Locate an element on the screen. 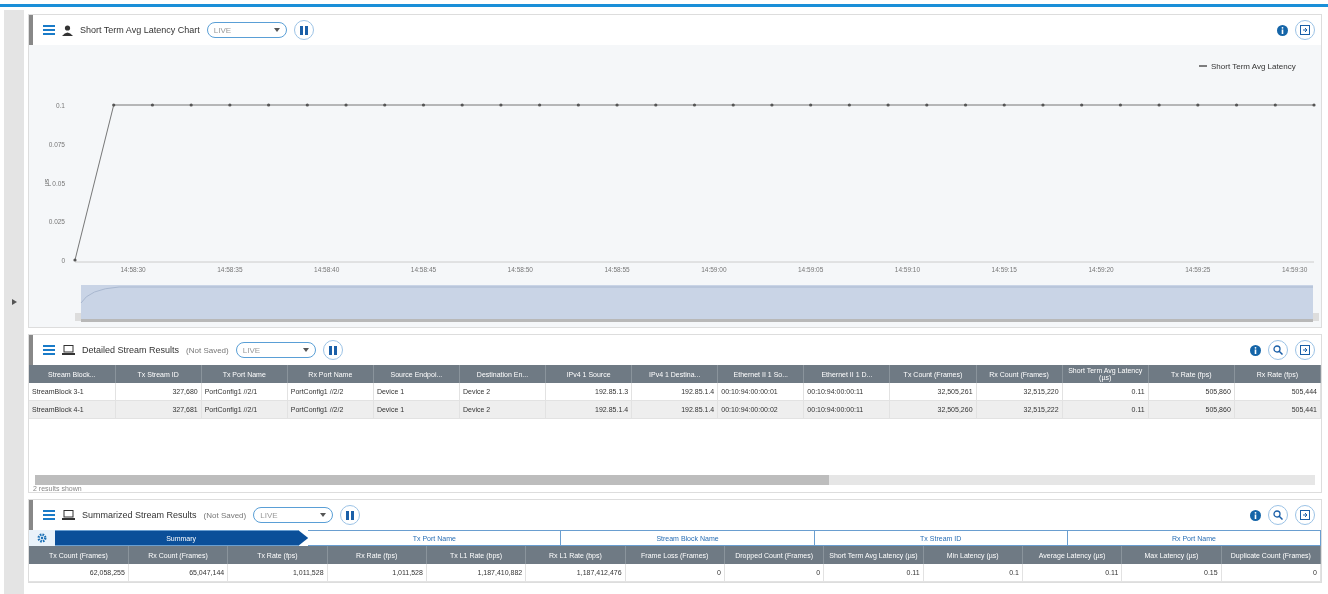 This screenshot has height=594, width=1328. settings-button is located at coordinates (42, 538).